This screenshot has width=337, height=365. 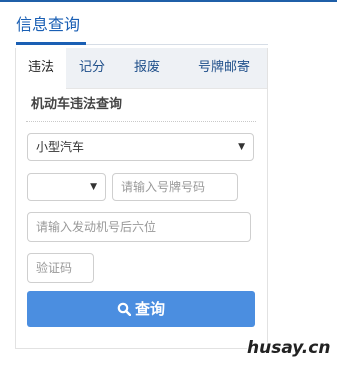 I want to click on plate-number-placeholder: 请输入号牌号码, so click(x=163, y=187).